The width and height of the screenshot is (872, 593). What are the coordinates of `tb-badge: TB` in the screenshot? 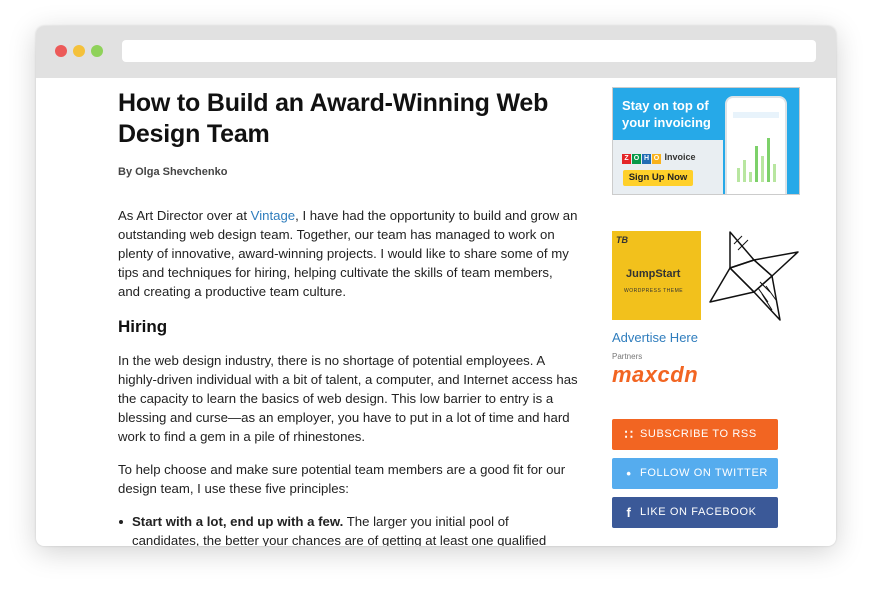 It's located at (622, 240).